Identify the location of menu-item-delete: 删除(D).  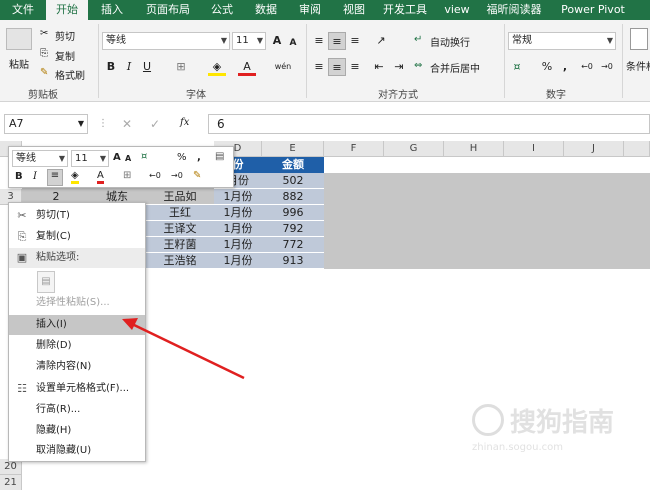
(77, 346).